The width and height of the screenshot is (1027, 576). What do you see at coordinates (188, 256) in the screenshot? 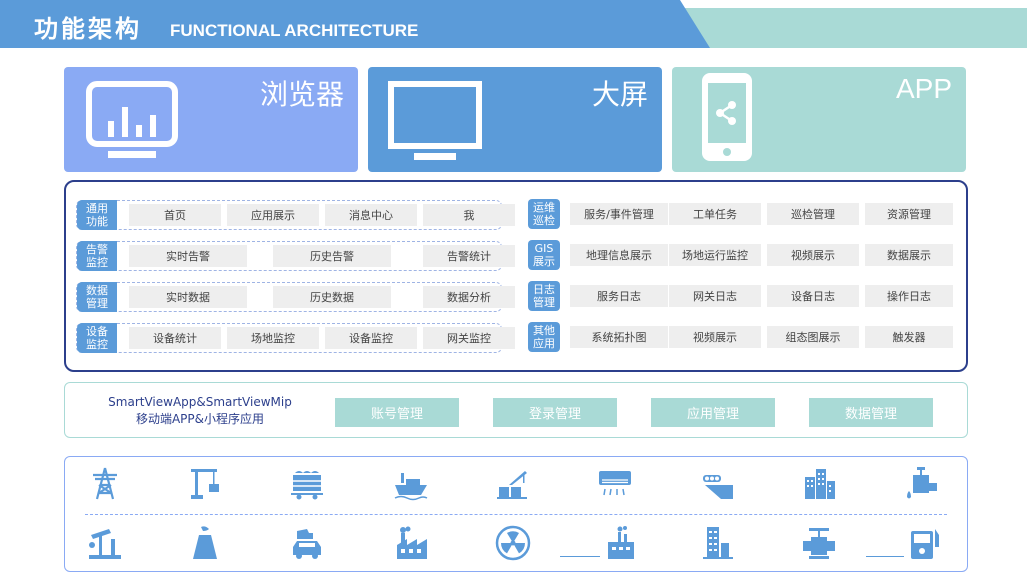
I see `module-item: 实时告警` at bounding box center [188, 256].